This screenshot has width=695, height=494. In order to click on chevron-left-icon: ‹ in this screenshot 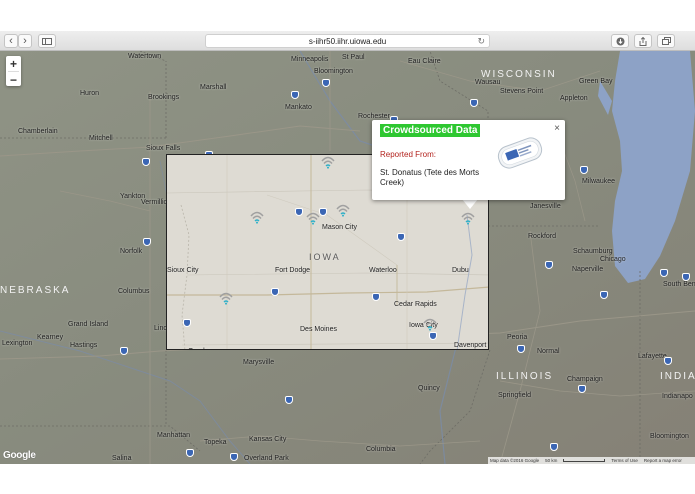, I will do `click(11, 41)`.